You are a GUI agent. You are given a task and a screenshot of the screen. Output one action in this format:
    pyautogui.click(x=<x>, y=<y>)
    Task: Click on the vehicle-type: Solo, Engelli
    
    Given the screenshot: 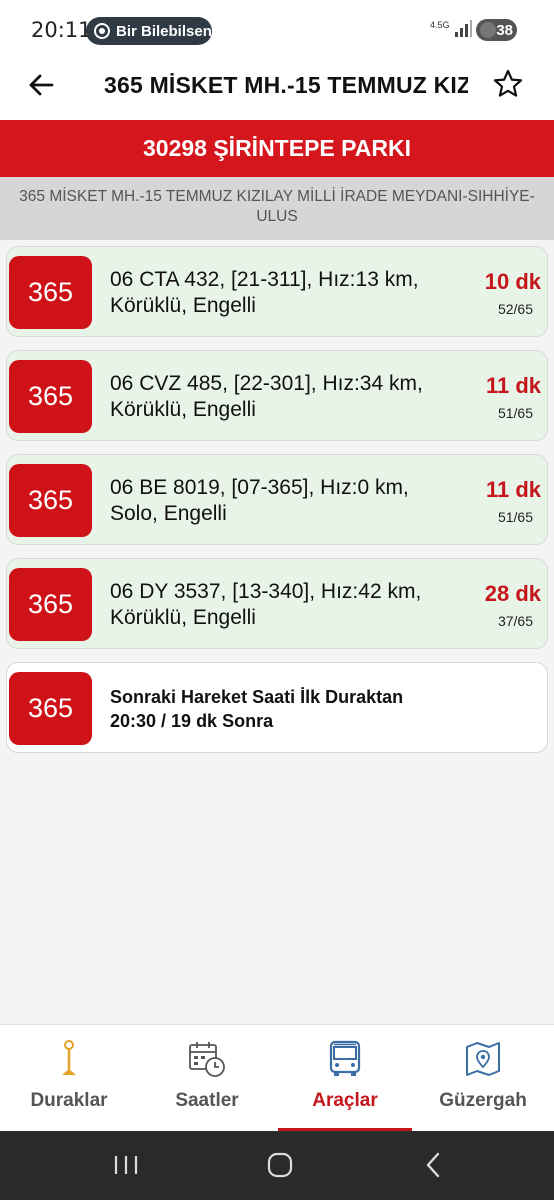 What is the action you would take?
    pyautogui.click(x=168, y=513)
    